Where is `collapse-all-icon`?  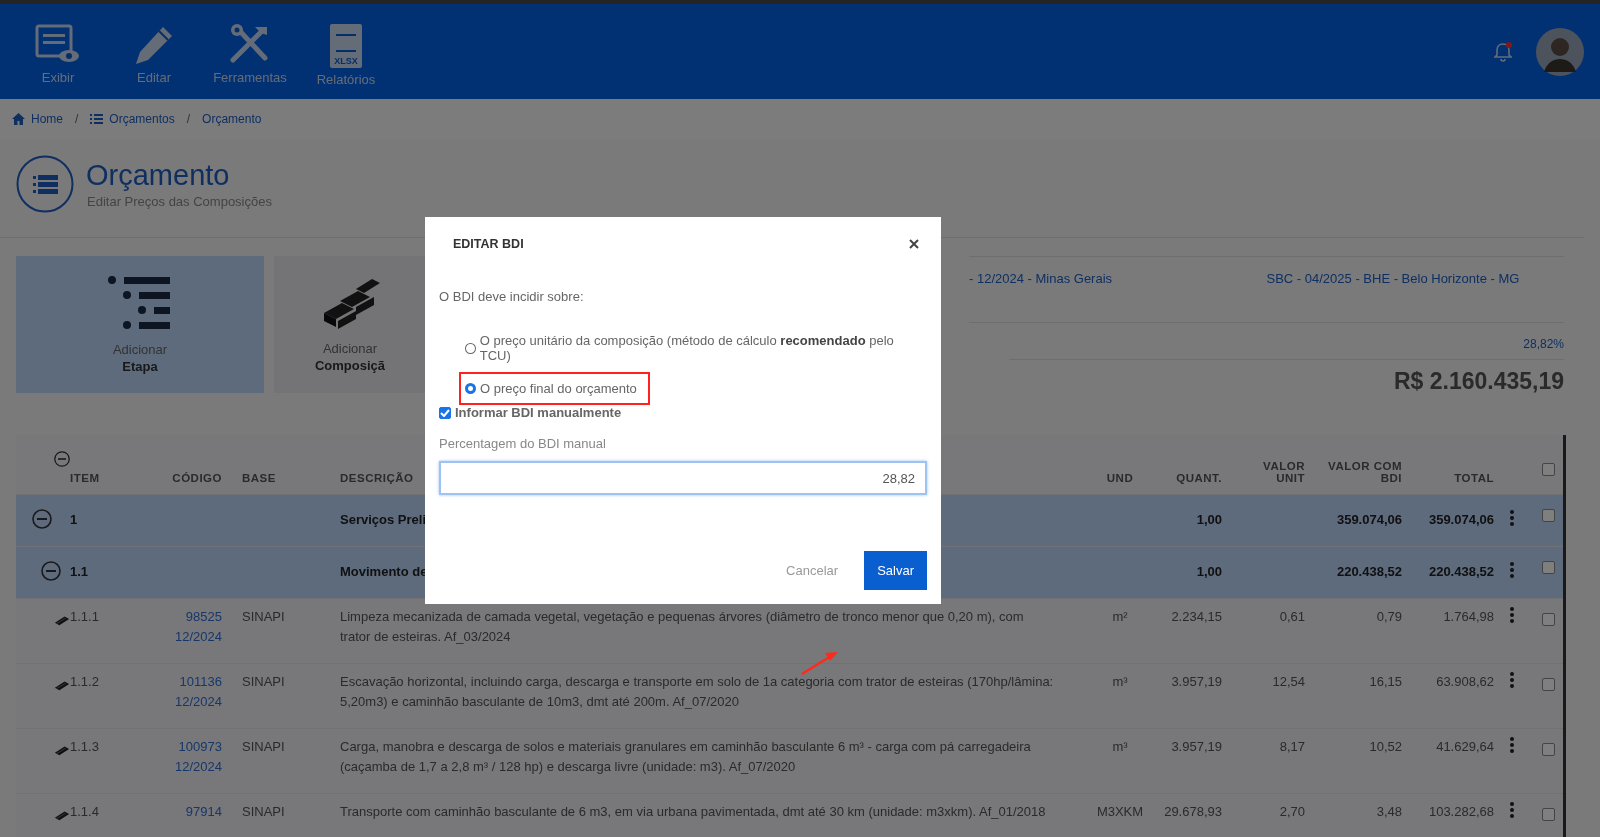
collapse-all-icon is located at coordinates (62, 459).